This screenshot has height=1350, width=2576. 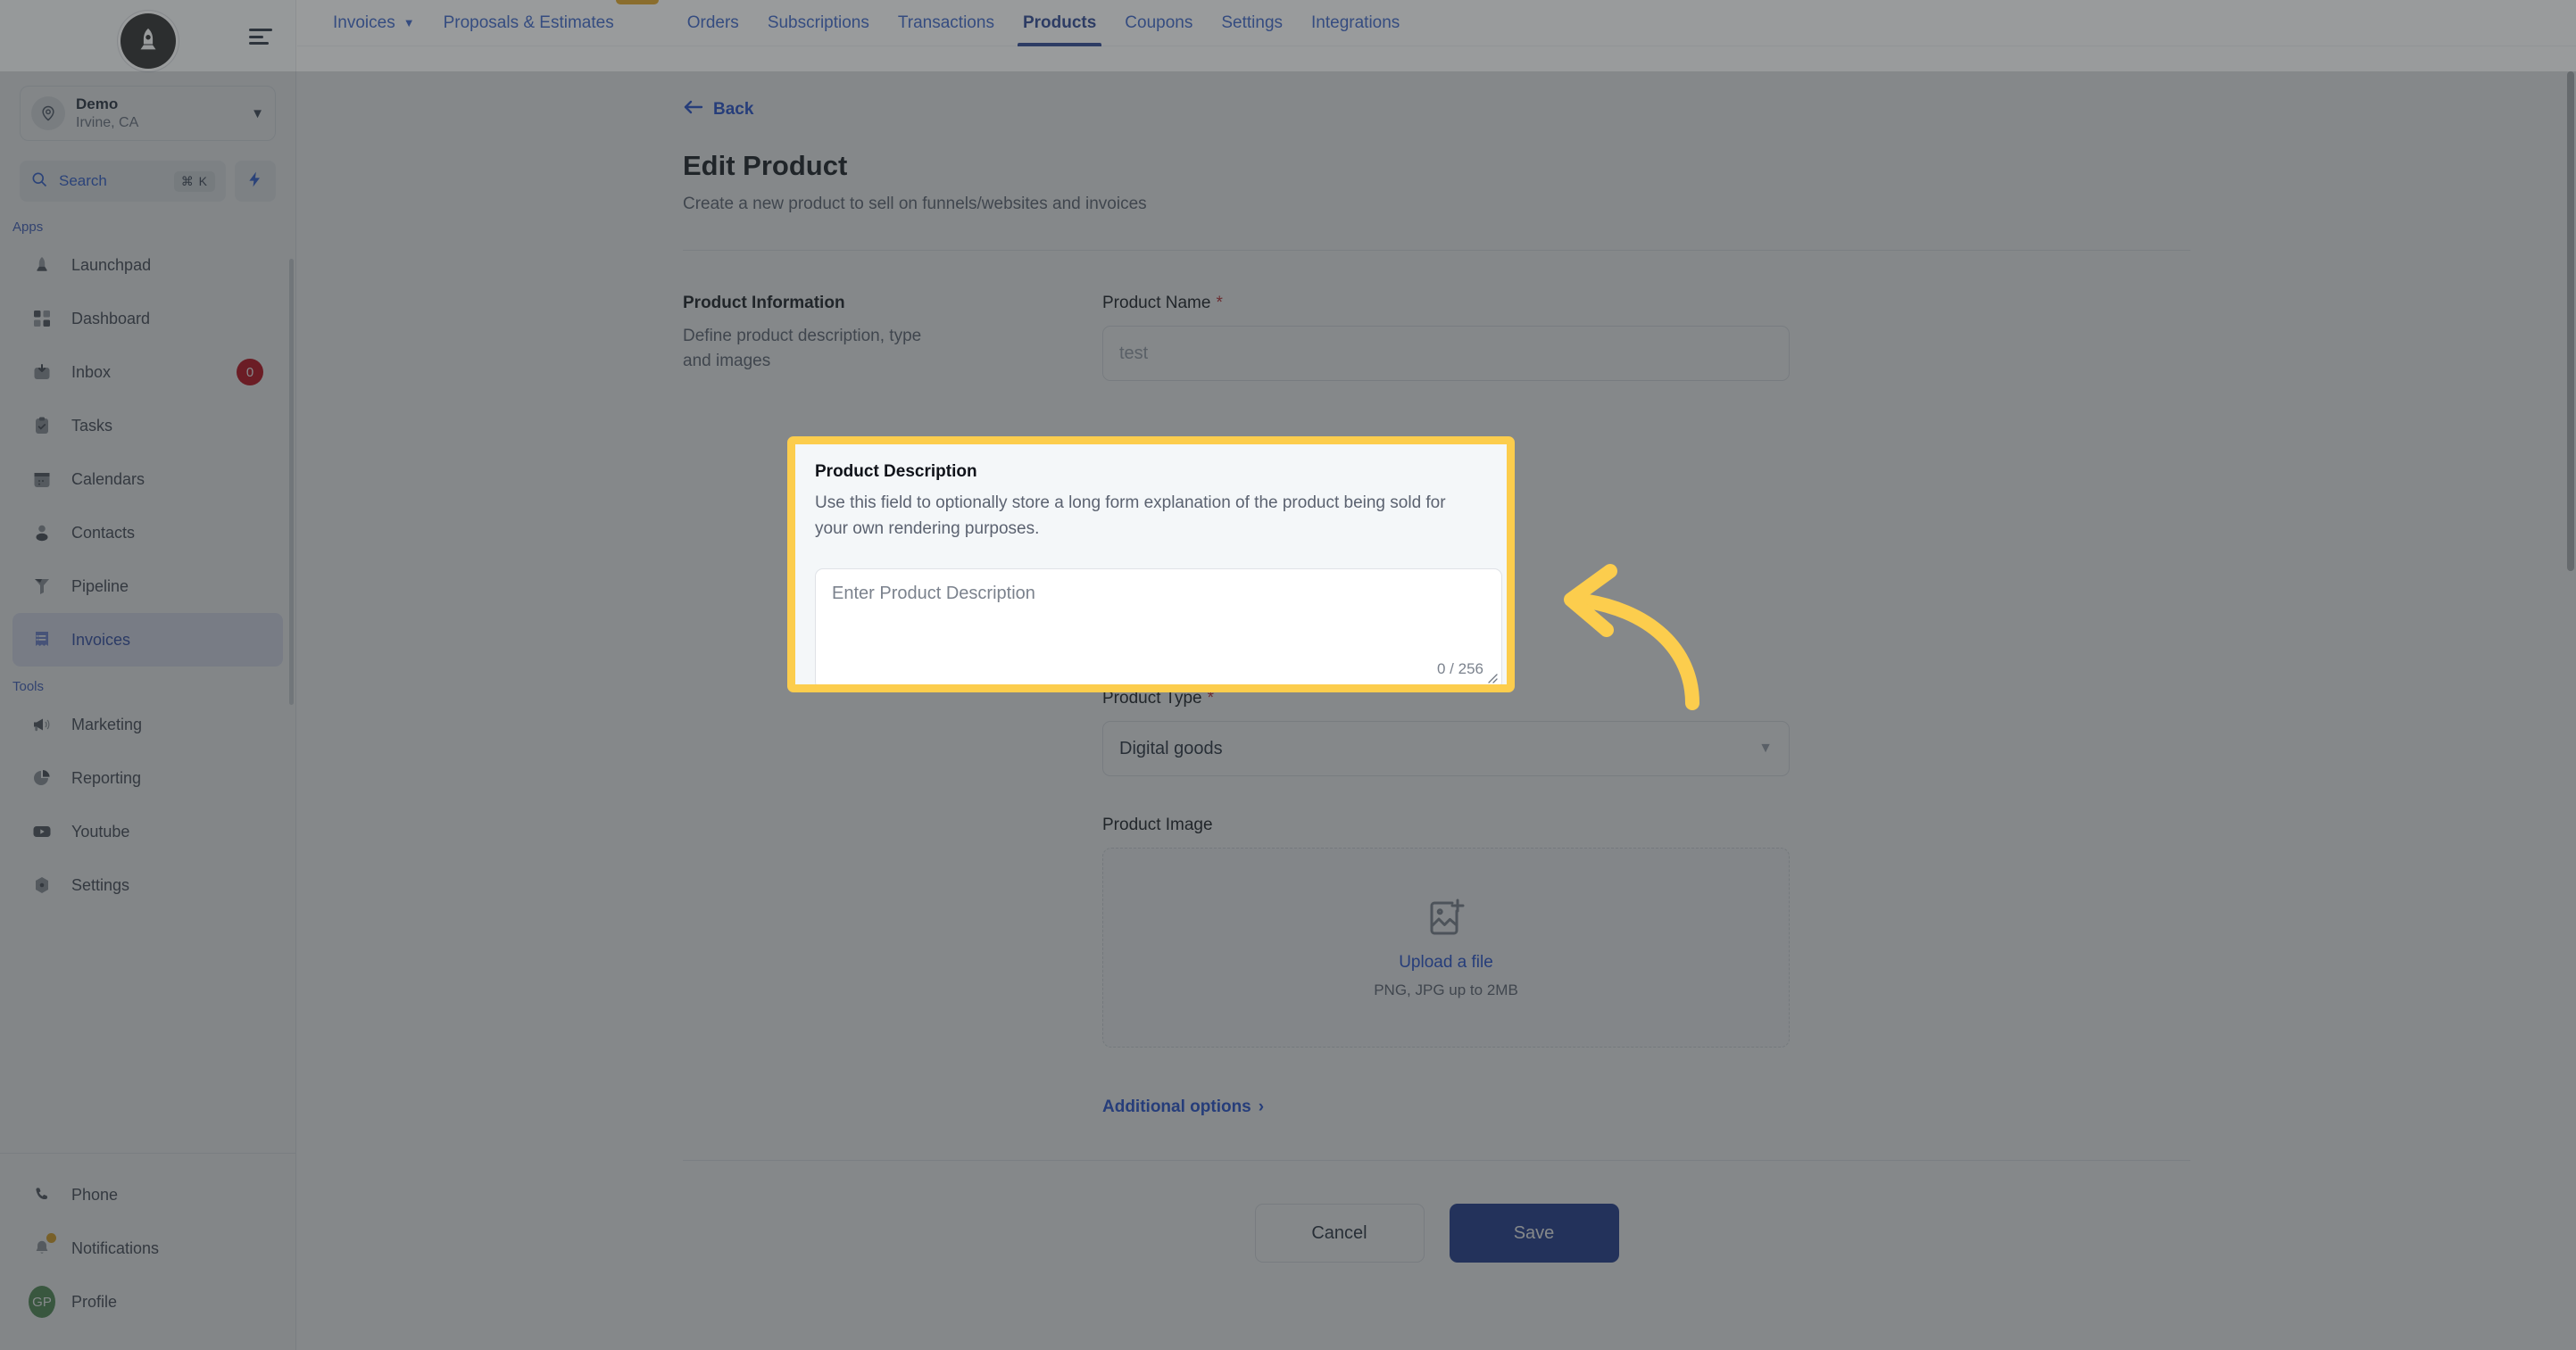 I want to click on page-title: Edit Product, so click(x=766, y=165).